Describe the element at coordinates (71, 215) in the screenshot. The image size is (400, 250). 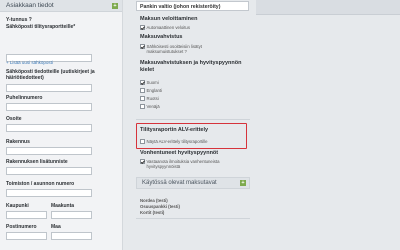
I see `county-input` at that location.